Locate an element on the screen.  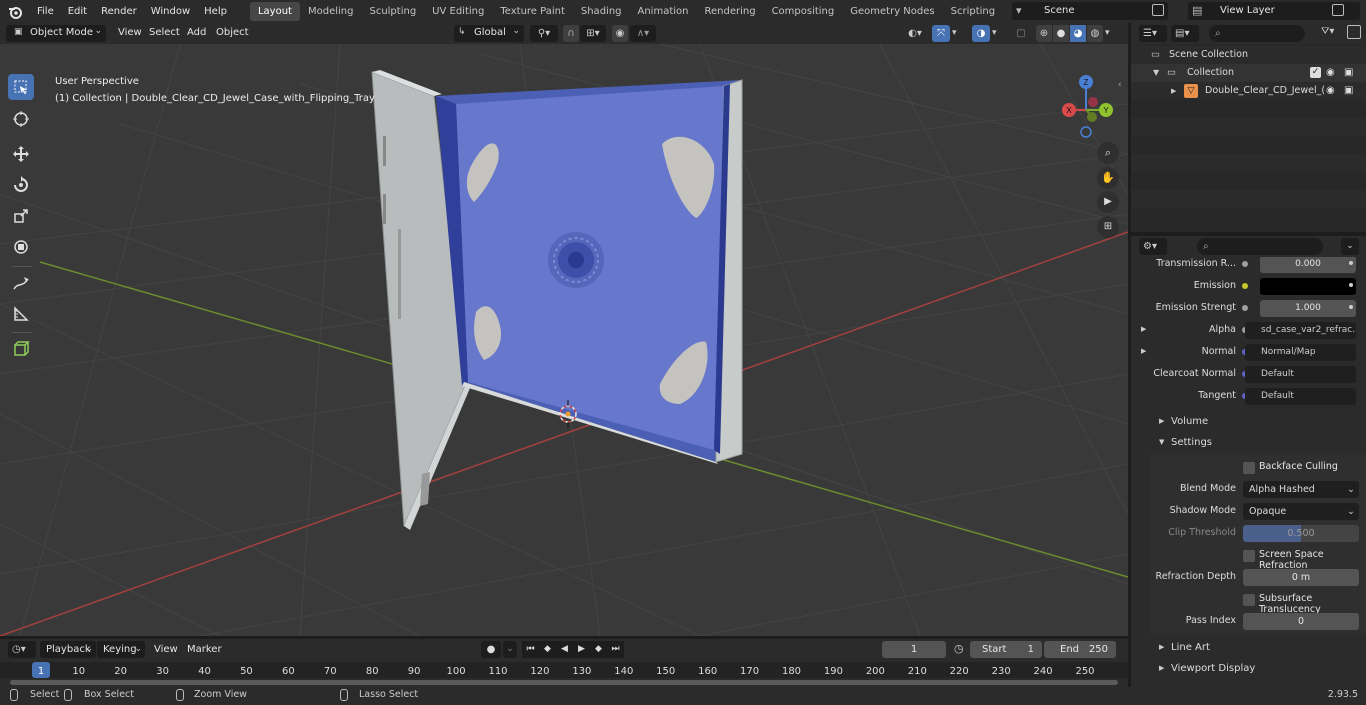
tool-cursor is located at coordinates (21, 119).